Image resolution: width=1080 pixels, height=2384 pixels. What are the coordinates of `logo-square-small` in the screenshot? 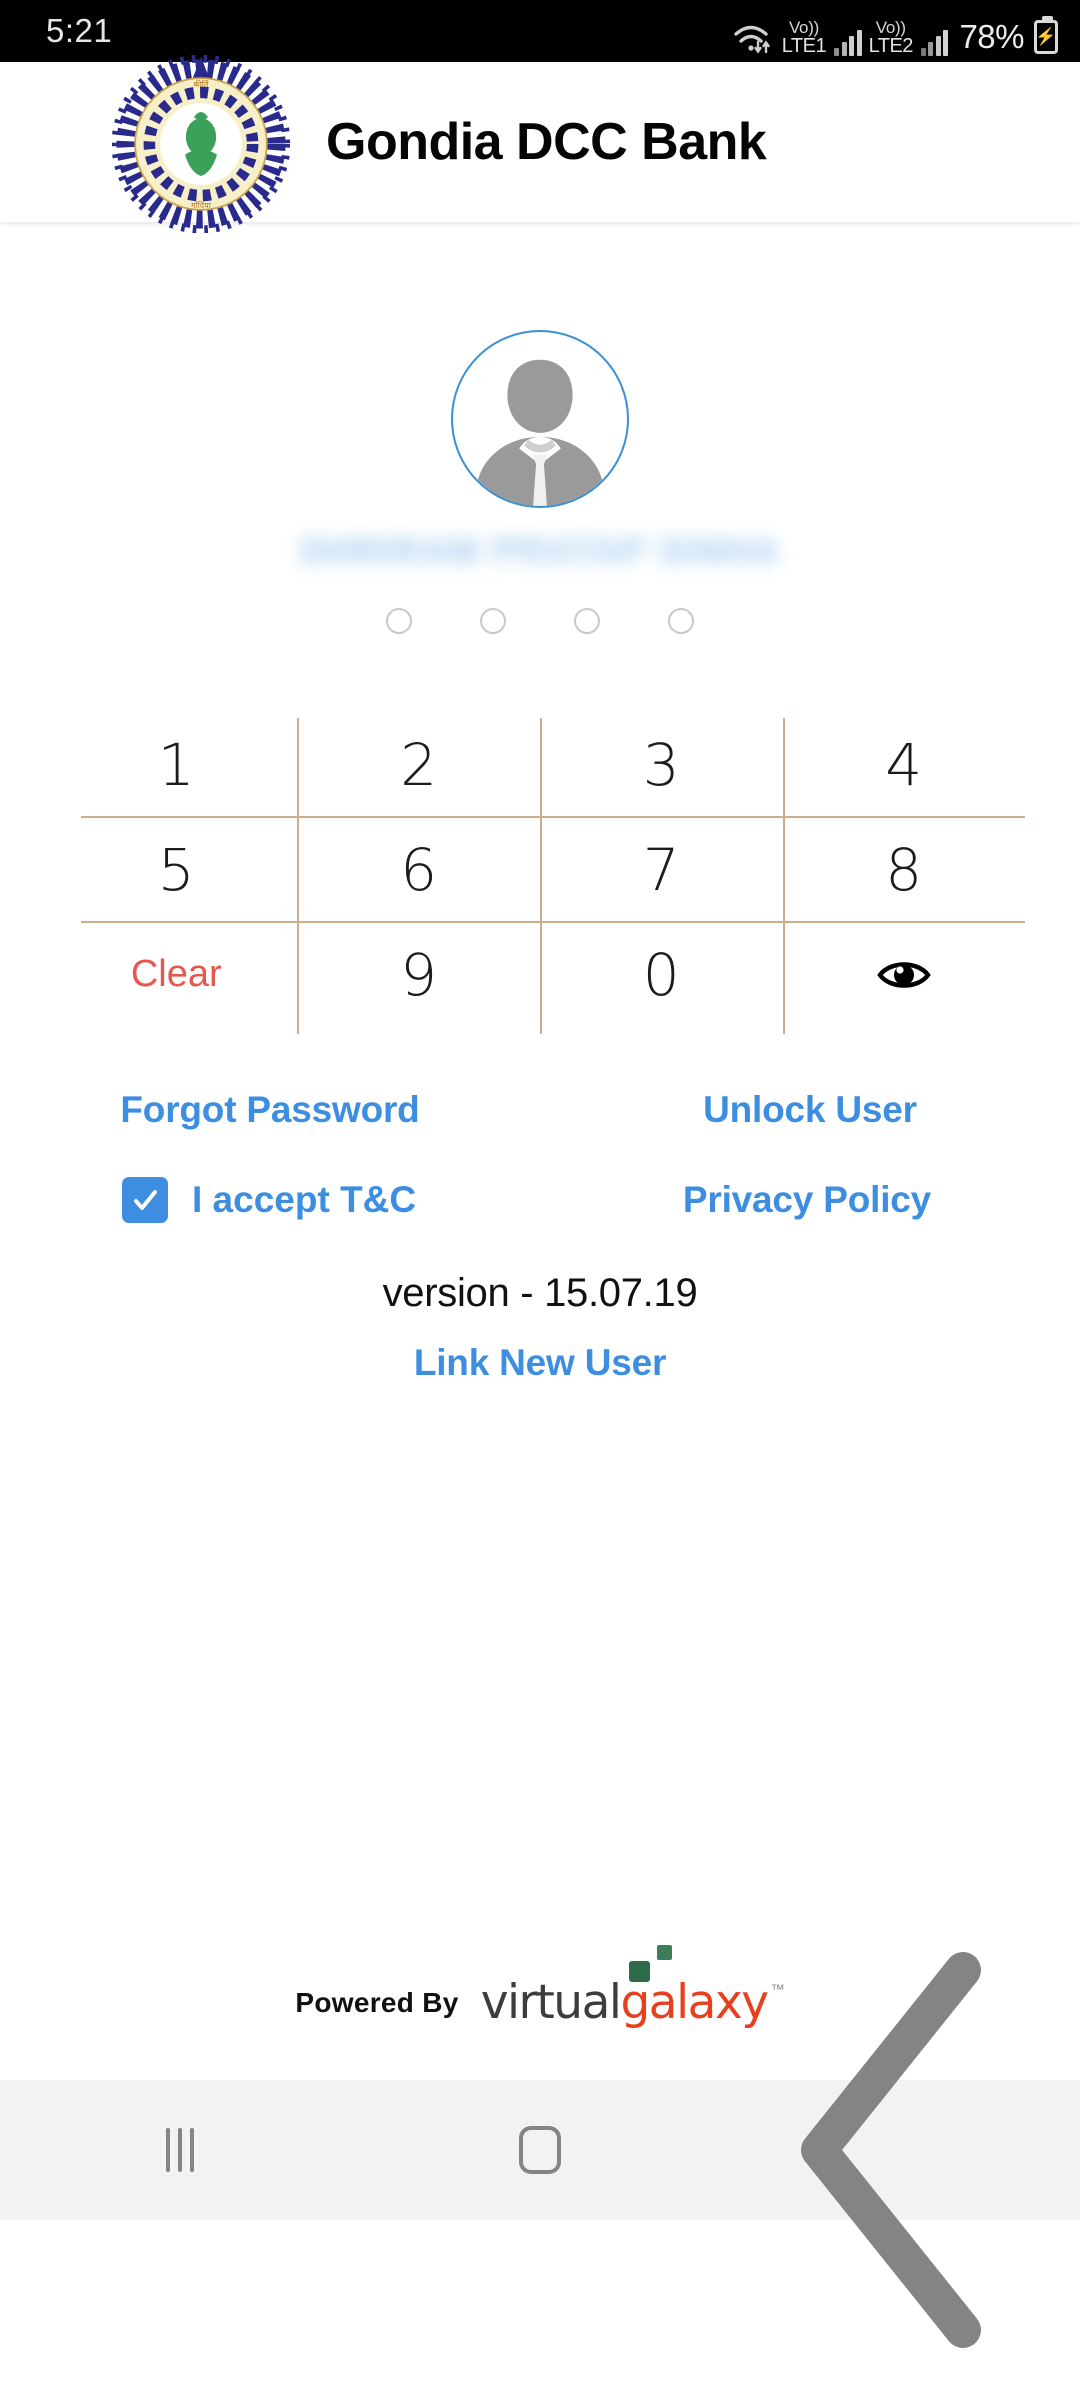 It's located at (664, 1952).